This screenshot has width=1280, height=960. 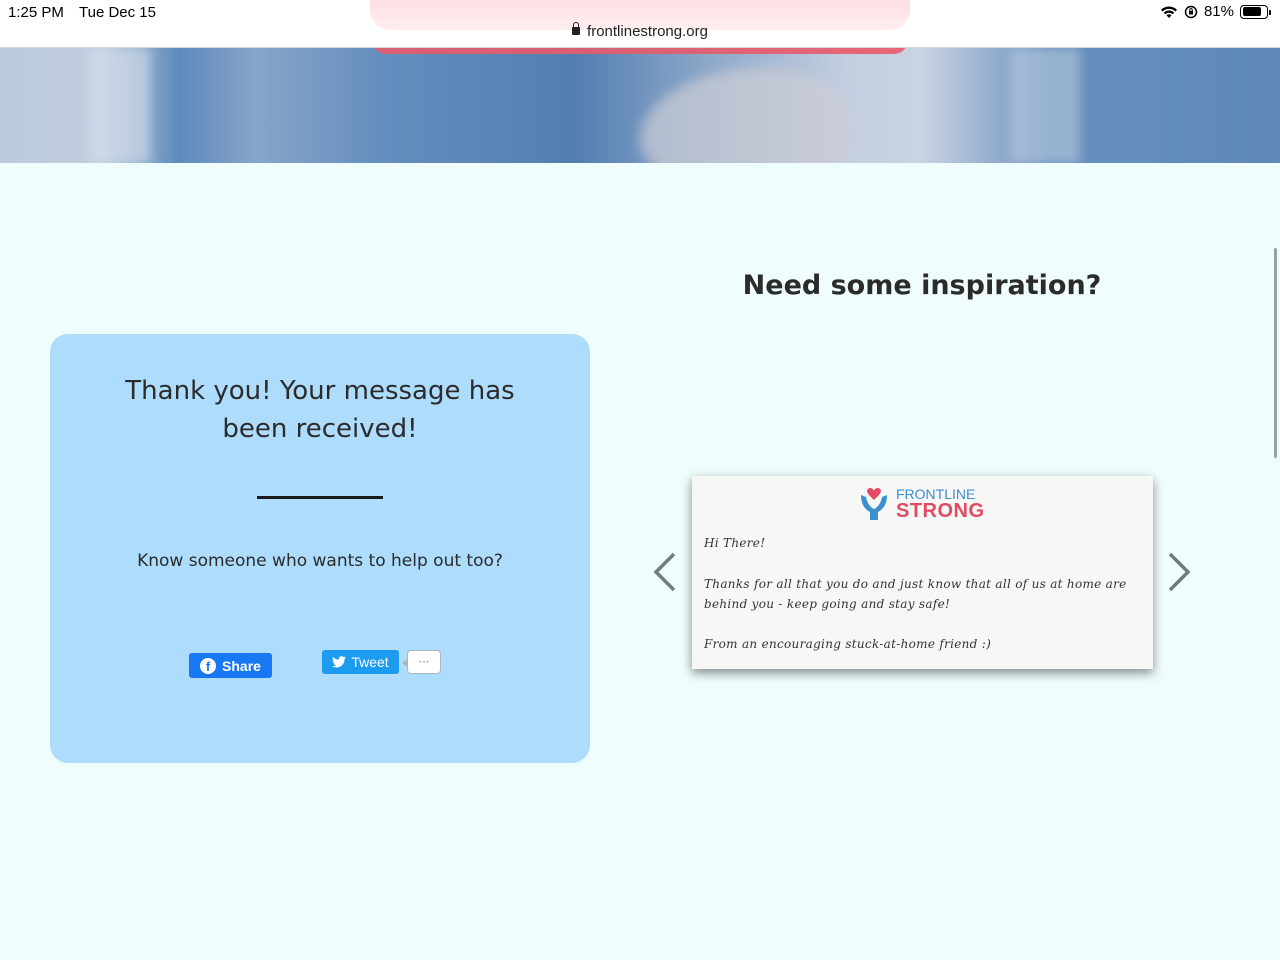 What do you see at coordinates (874, 503) in the screenshot?
I see `heart-hands-icon` at bounding box center [874, 503].